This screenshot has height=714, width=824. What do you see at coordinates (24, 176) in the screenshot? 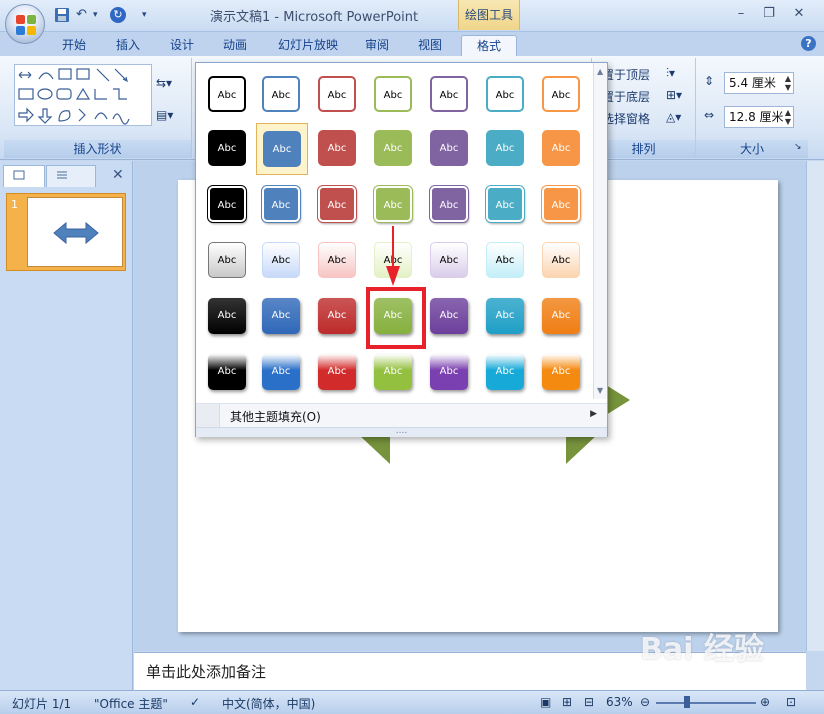
I see `slides-tab` at bounding box center [24, 176].